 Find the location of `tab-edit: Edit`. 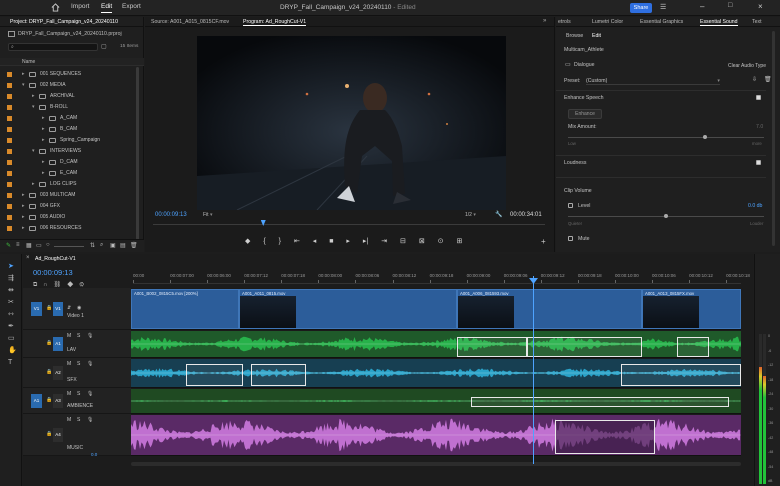

tab-edit: Edit is located at coordinates (107, 8).